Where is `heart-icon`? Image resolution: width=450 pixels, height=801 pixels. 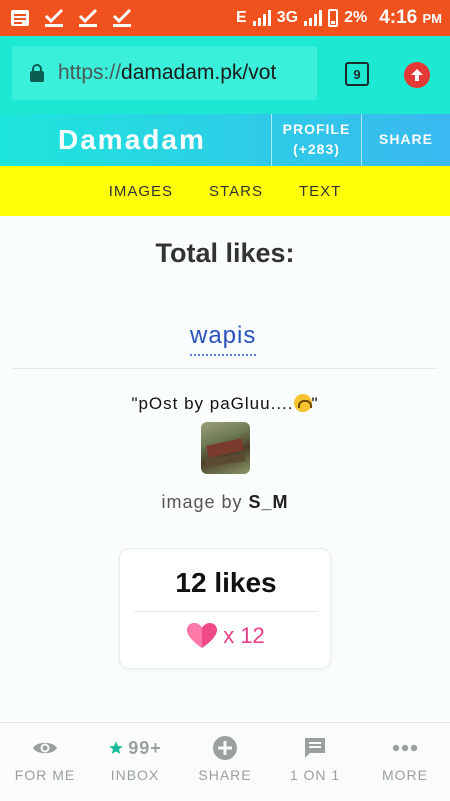 heart-icon is located at coordinates (202, 636).